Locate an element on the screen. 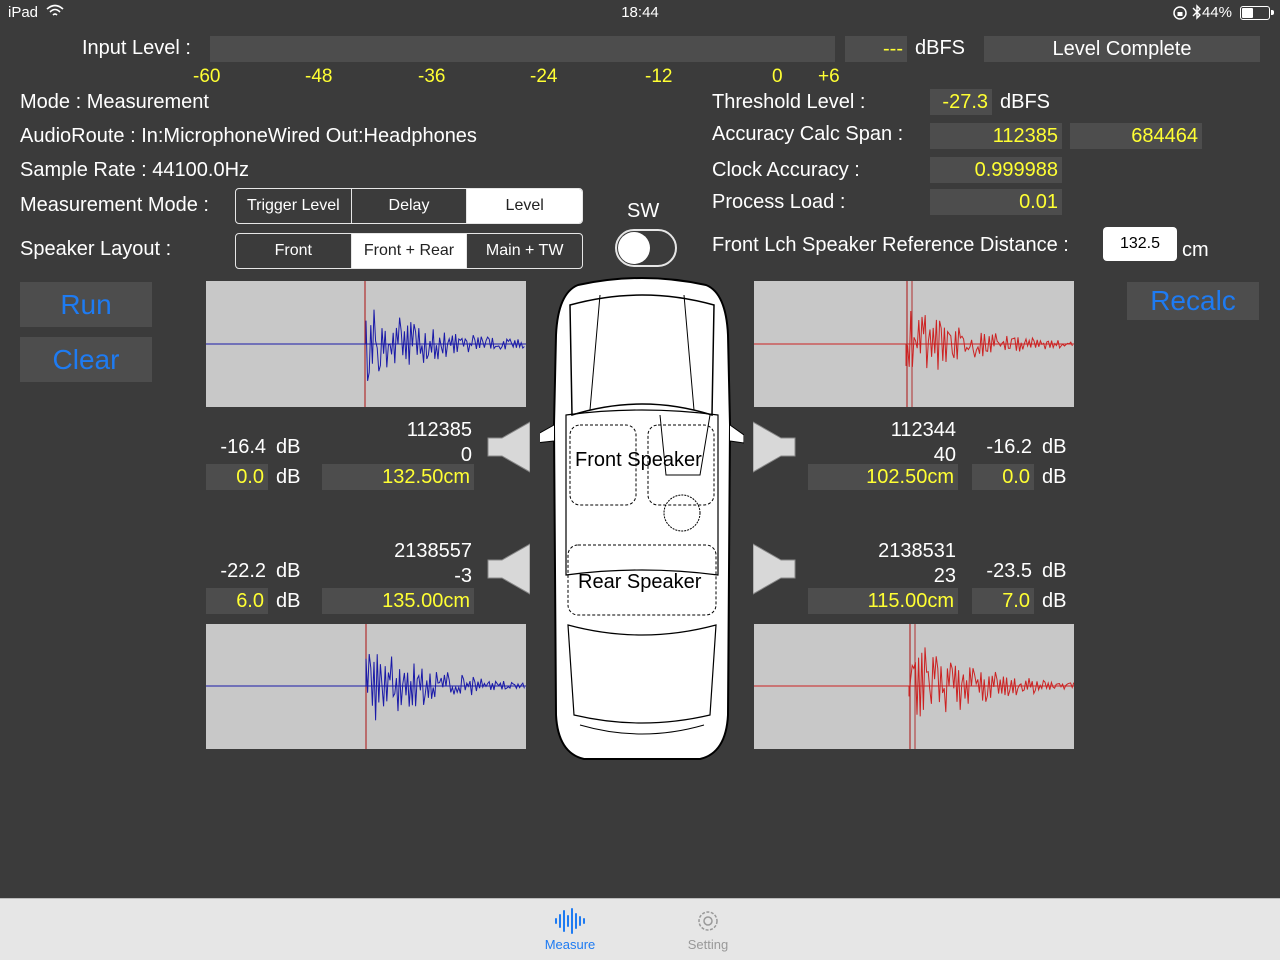 The height and width of the screenshot is (960, 1280). fr-distance: 102.50cm is located at coordinates (883, 477).